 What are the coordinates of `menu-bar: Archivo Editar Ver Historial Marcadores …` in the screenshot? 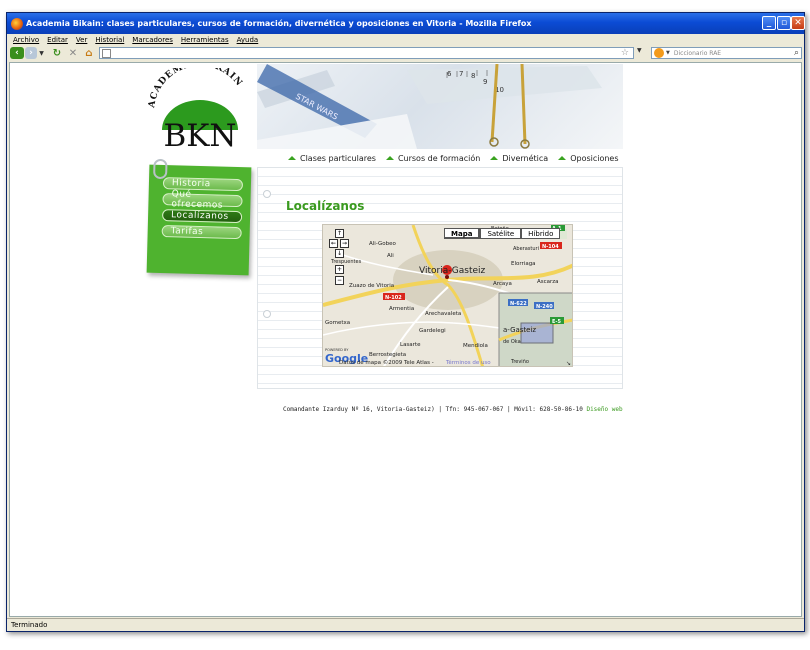 It's located at (405, 40).